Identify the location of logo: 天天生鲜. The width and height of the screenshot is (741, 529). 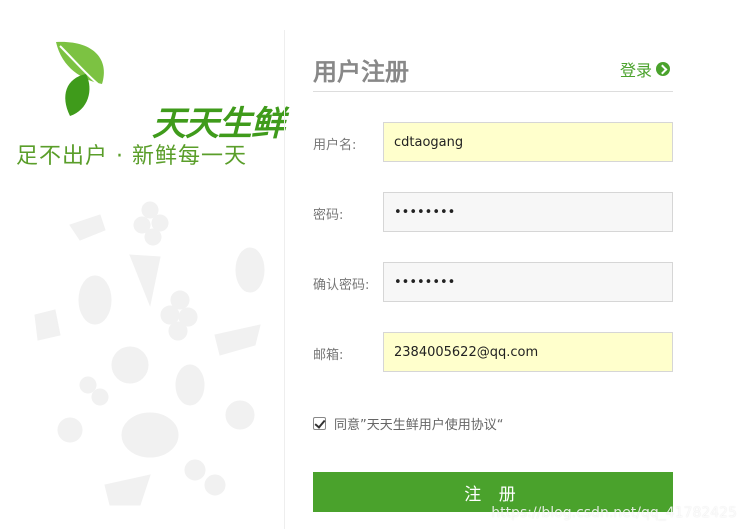
(168, 92).